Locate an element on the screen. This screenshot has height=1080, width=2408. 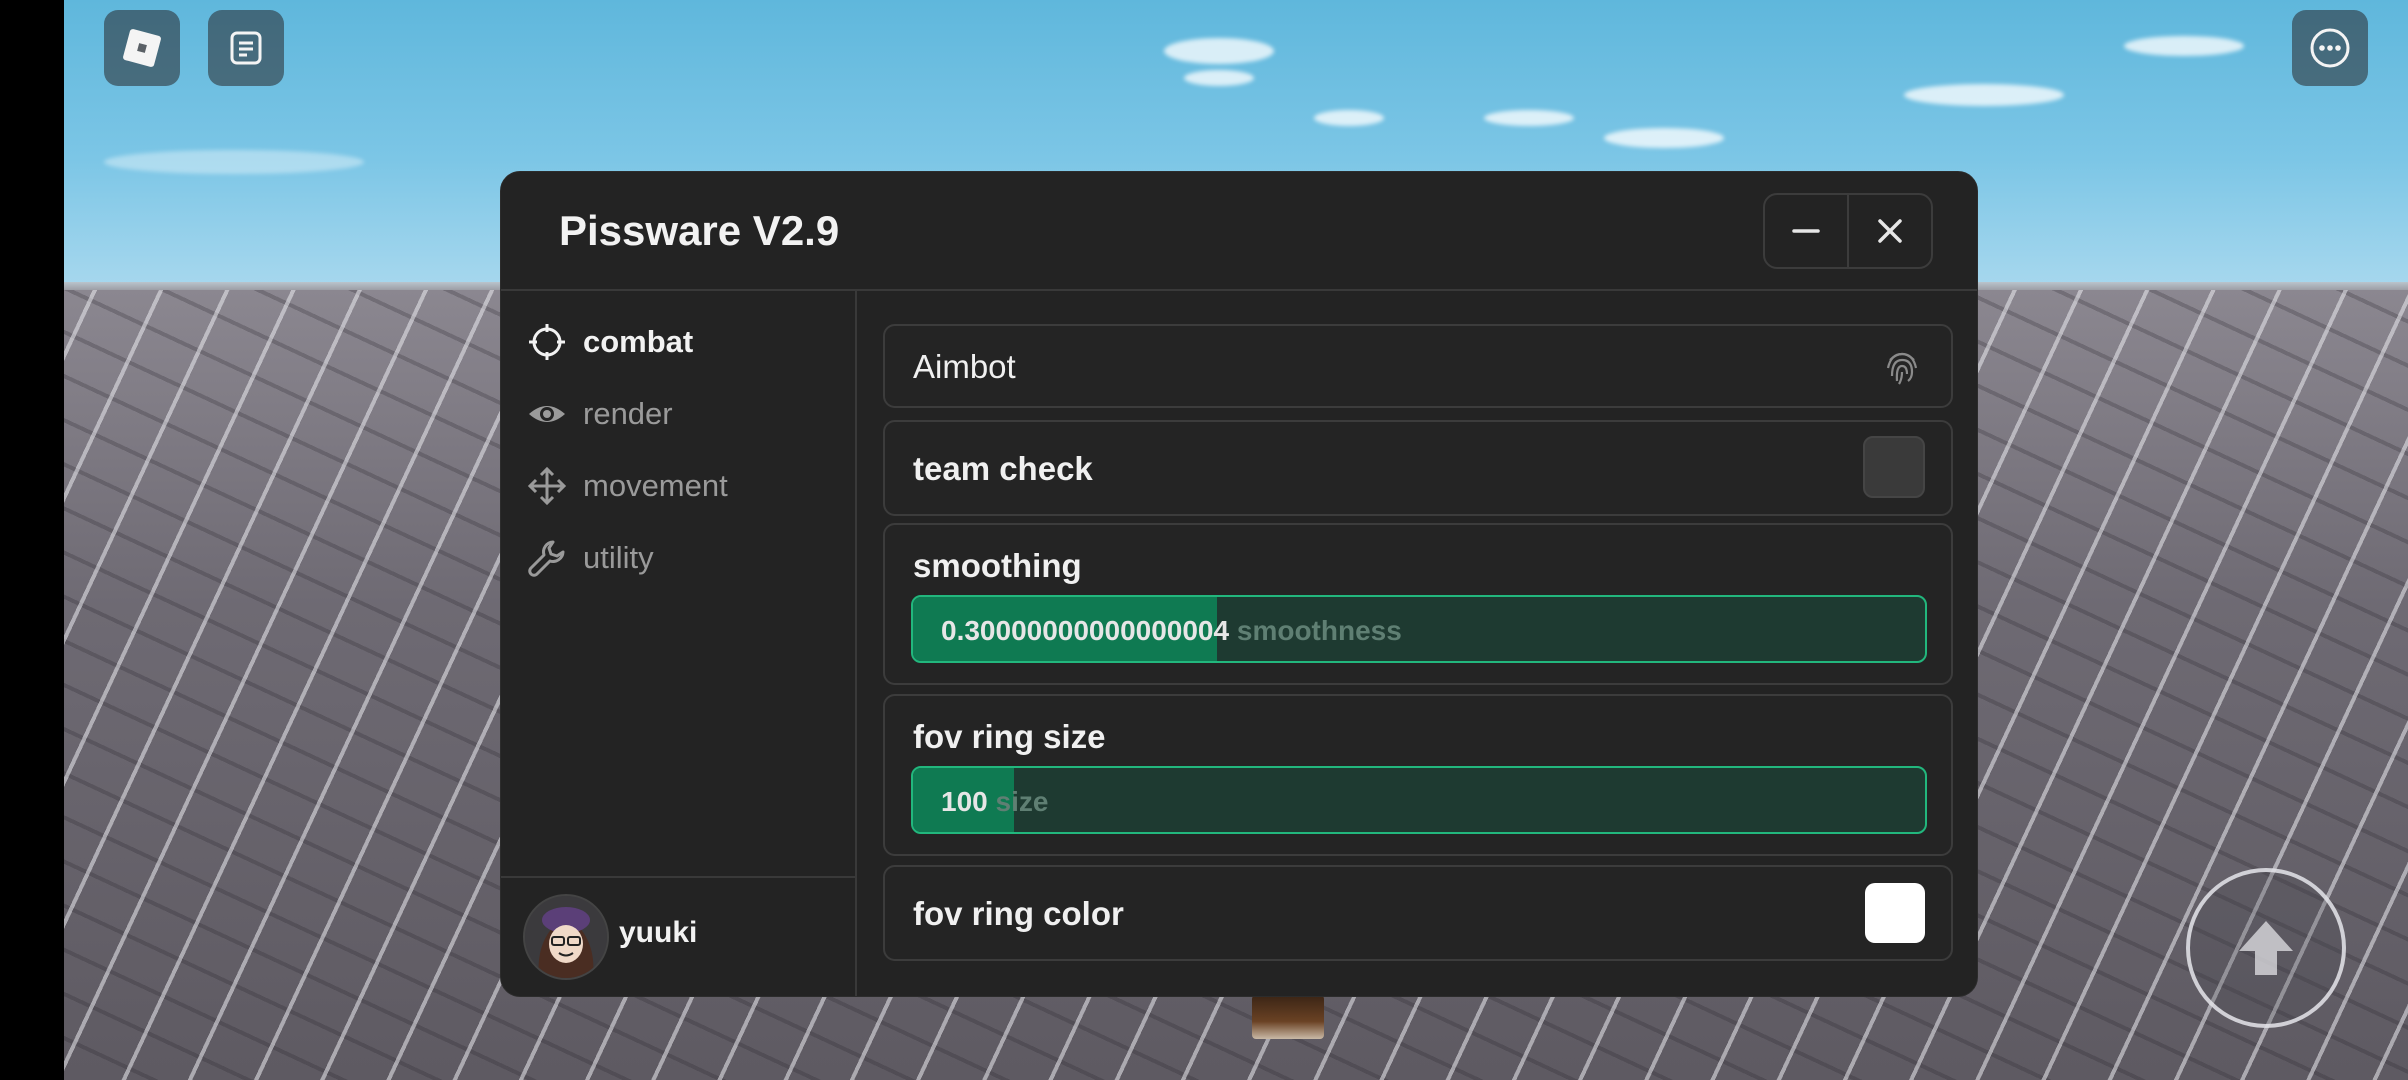
close-button is located at coordinates (1889, 231).